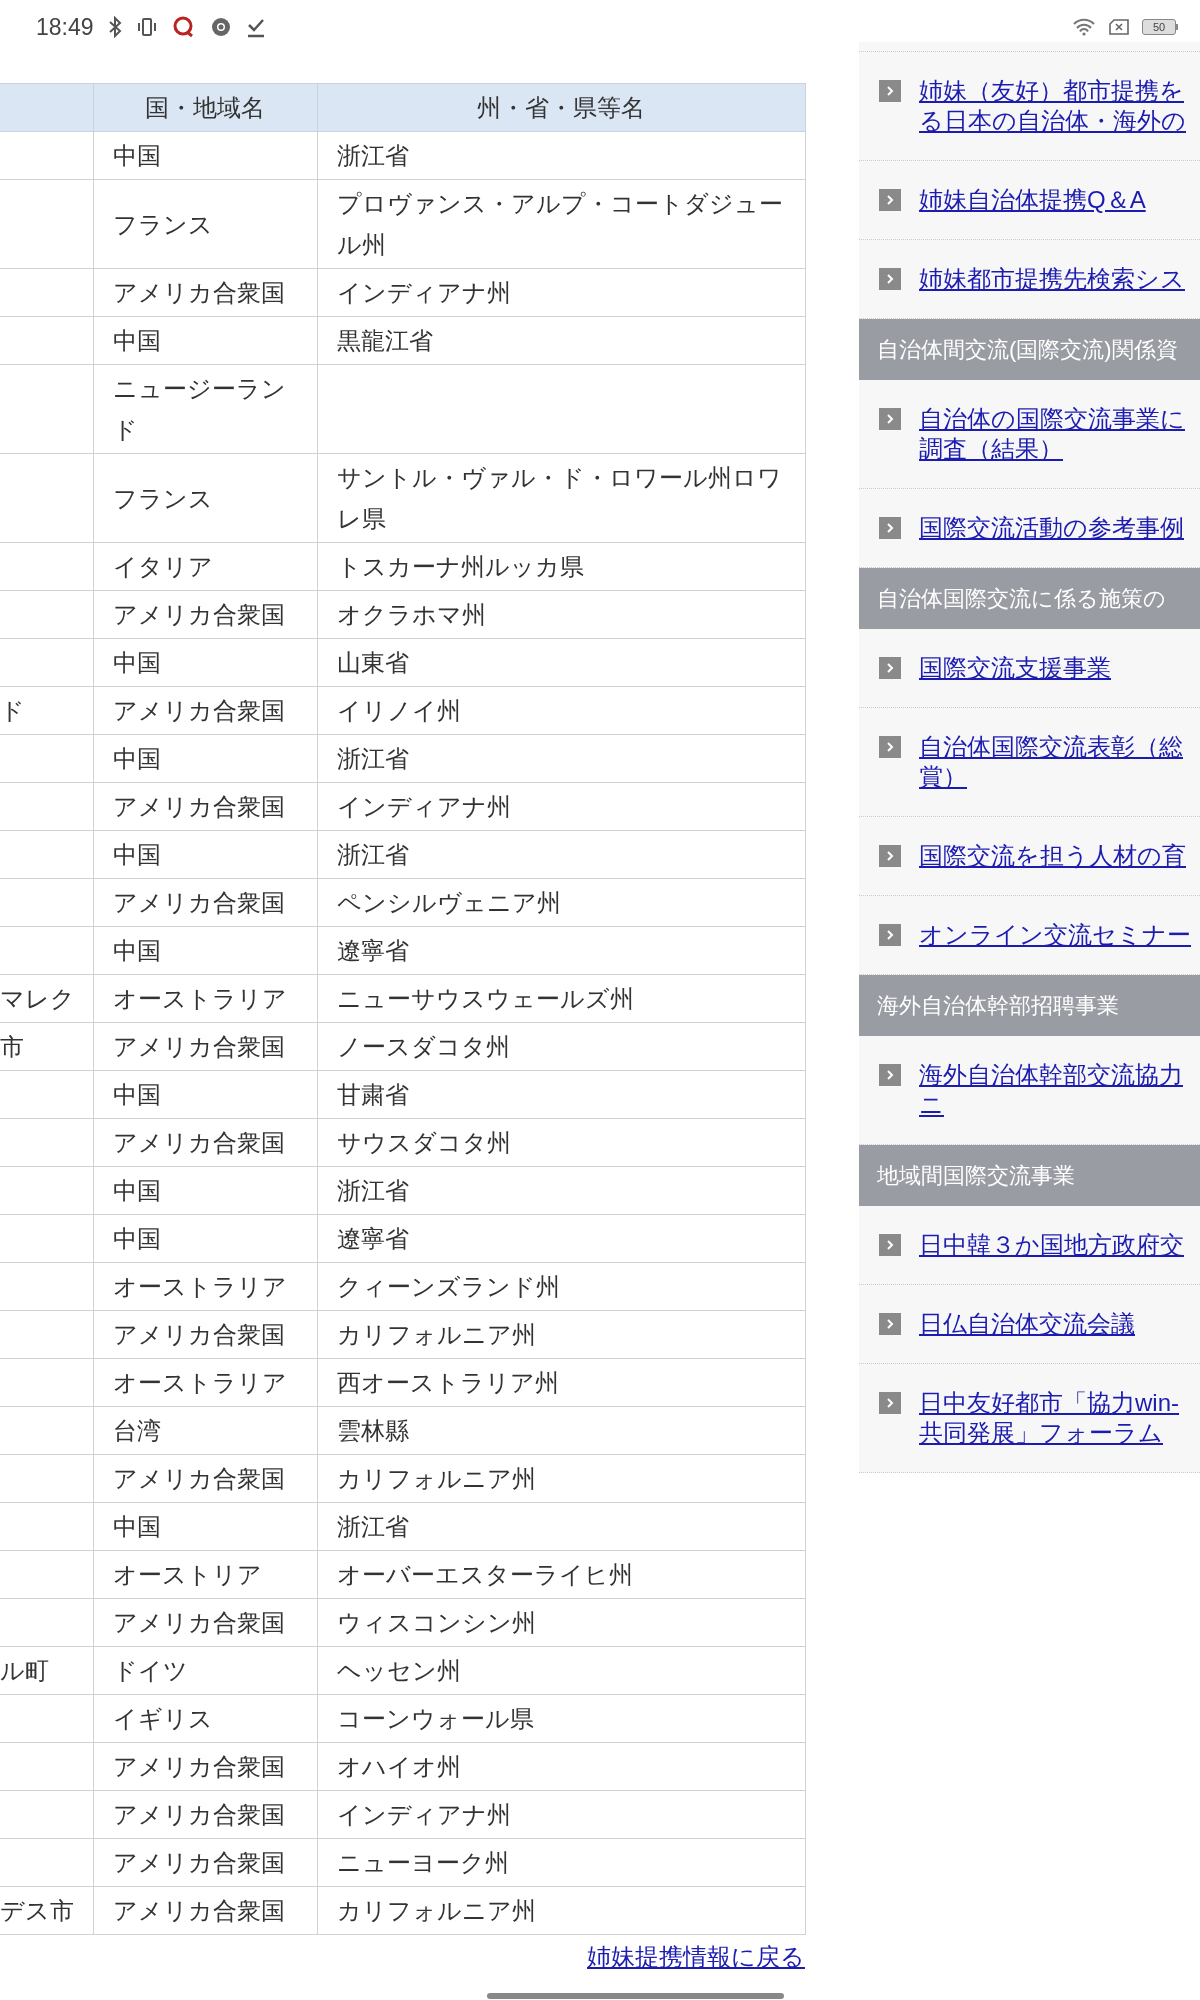 The height and width of the screenshot is (2000, 1200). What do you see at coordinates (1052, 856) in the screenshot?
I see `sidebar-link: 国際交流を担う人材の育` at bounding box center [1052, 856].